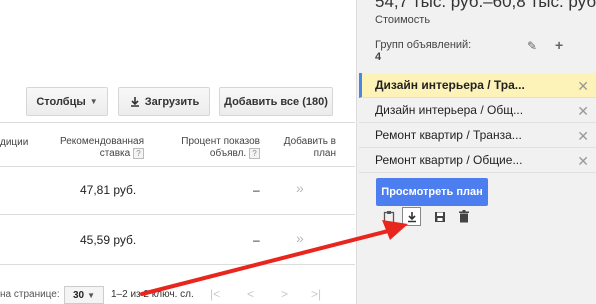  Describe the element at coordinates (177, 264) in the screenshot. I see `table-bottom-border` at that location.